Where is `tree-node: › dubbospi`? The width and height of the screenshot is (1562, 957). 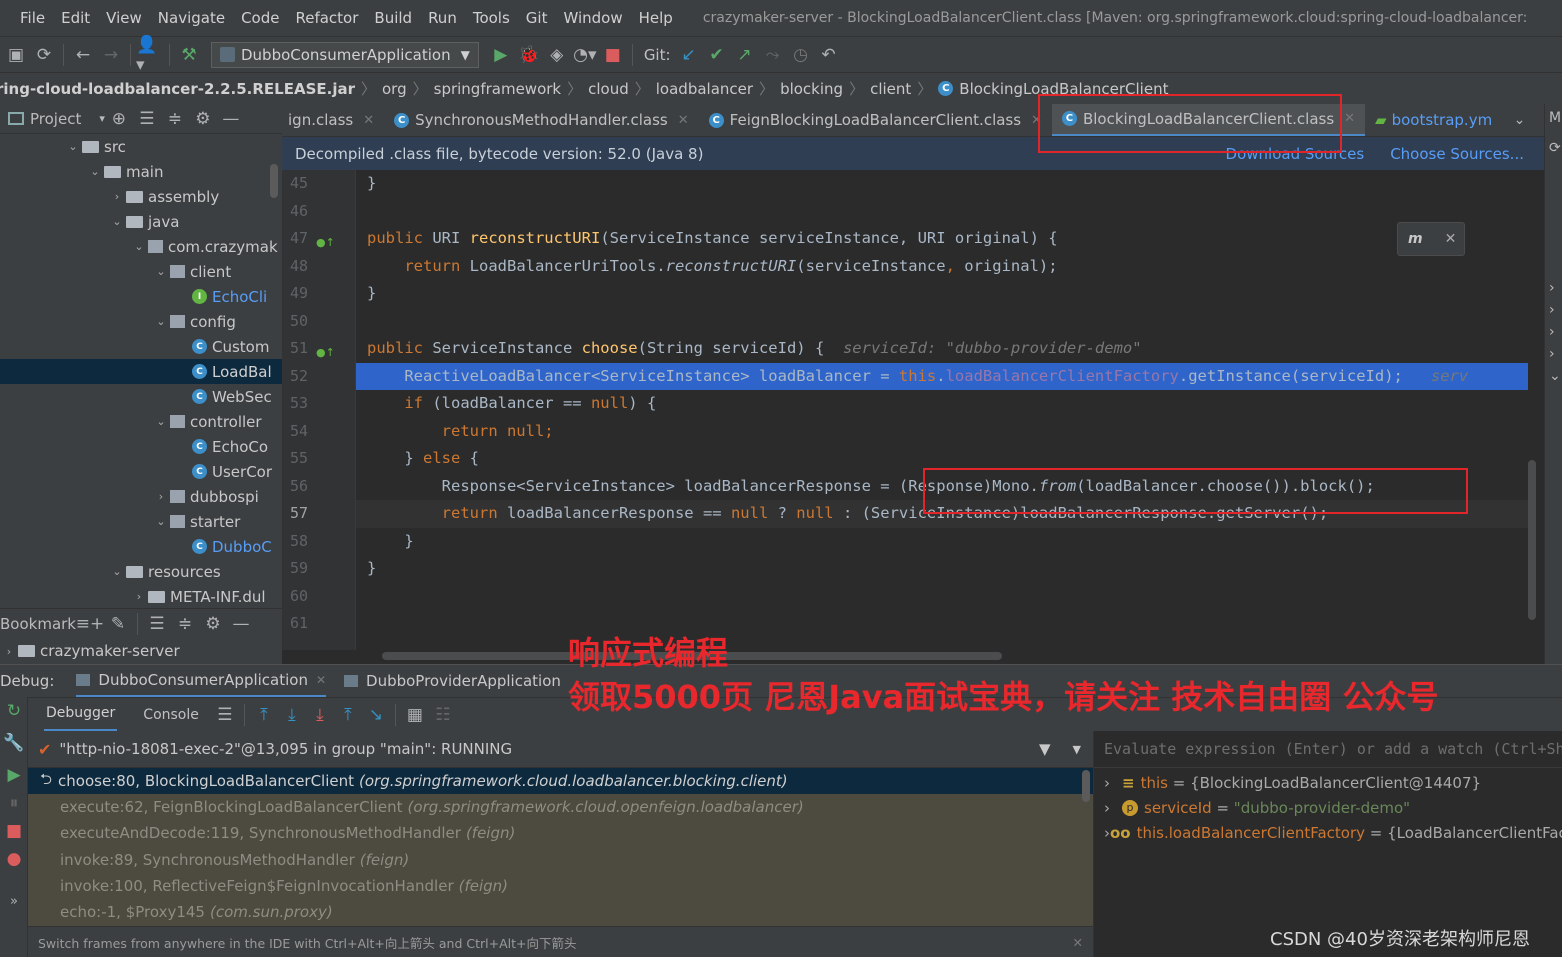 tree-node: › dubbospi is located at coordinates (141, 496).